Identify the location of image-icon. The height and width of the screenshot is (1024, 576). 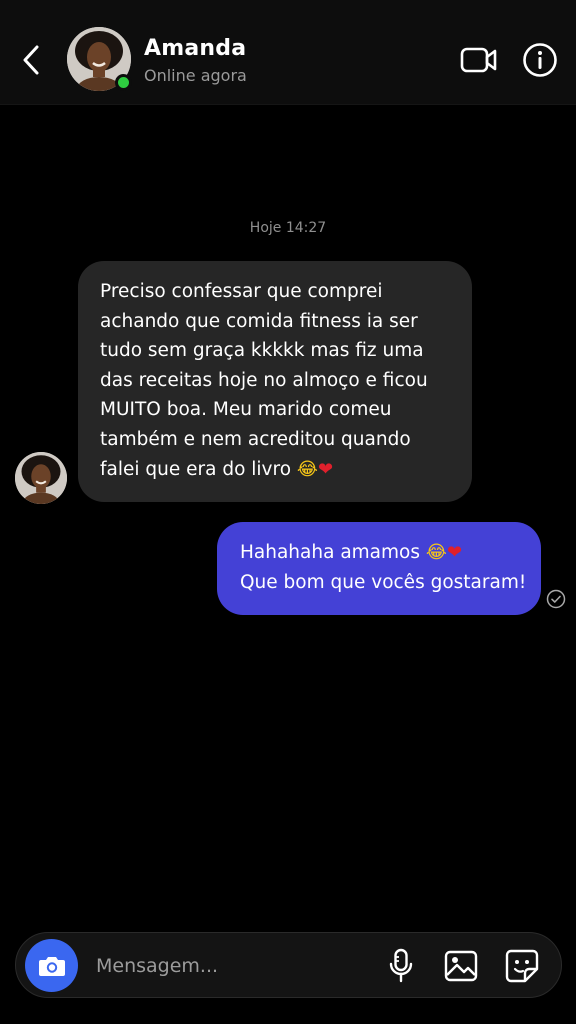
(461, 966).